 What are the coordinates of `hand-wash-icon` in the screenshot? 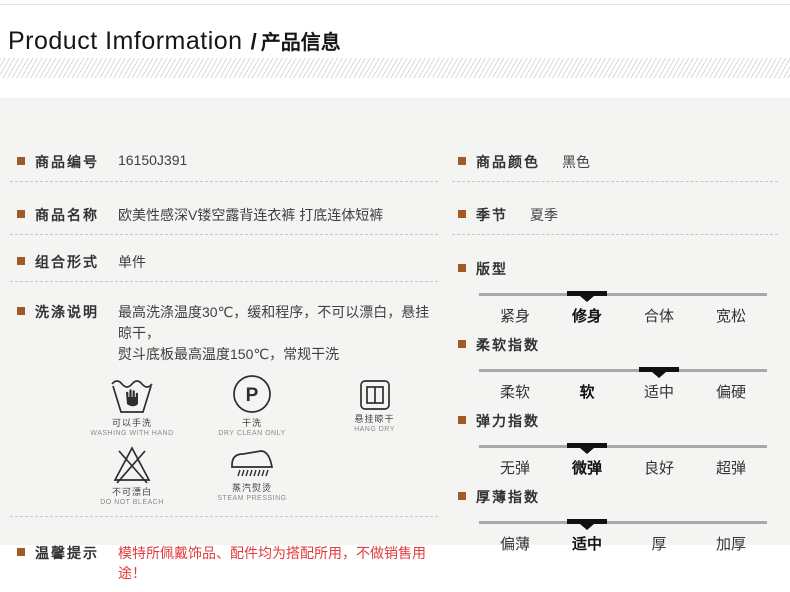 It's located at (132, 393).